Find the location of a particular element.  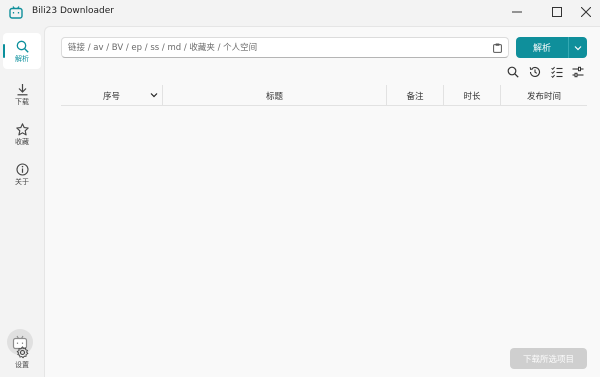

history-icon is located at coordinates (535, 71).